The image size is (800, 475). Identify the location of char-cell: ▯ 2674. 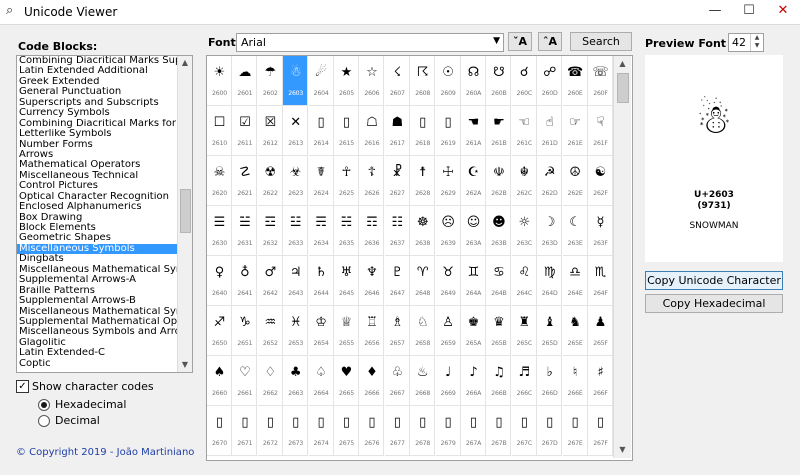
(321, 431).